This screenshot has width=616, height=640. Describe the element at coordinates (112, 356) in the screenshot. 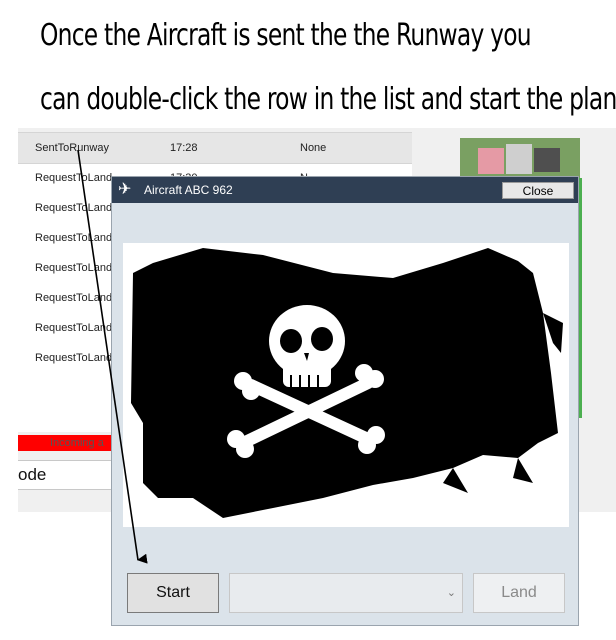

I see `annotation-arrow` at that location.